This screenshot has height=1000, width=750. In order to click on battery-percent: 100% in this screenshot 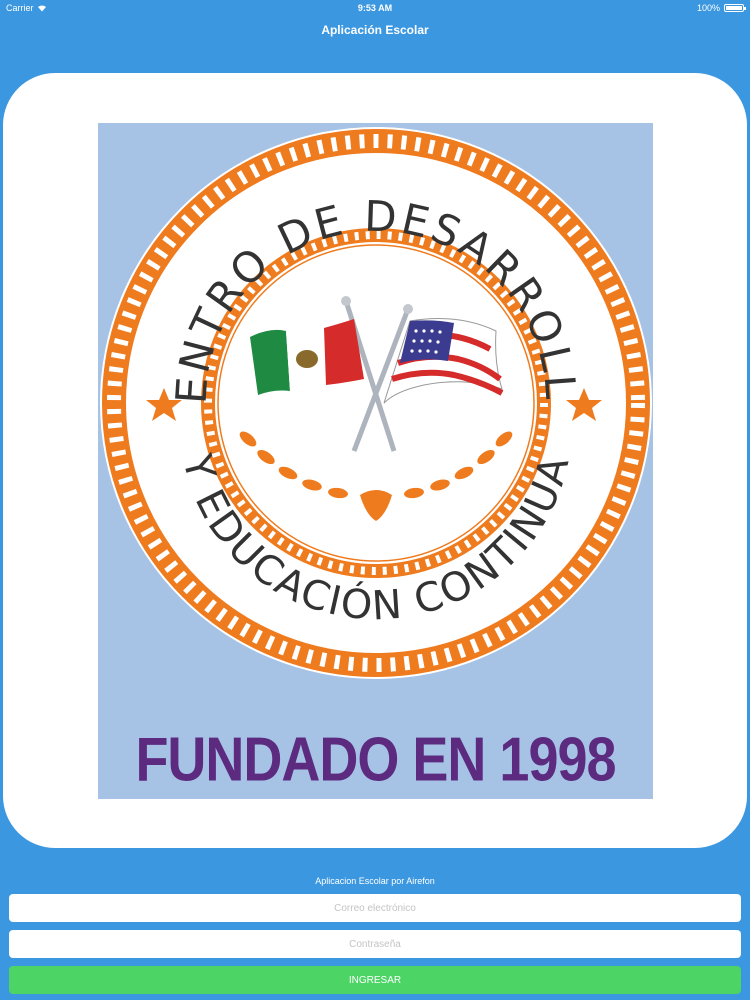, I will do `click(708, 8)`.